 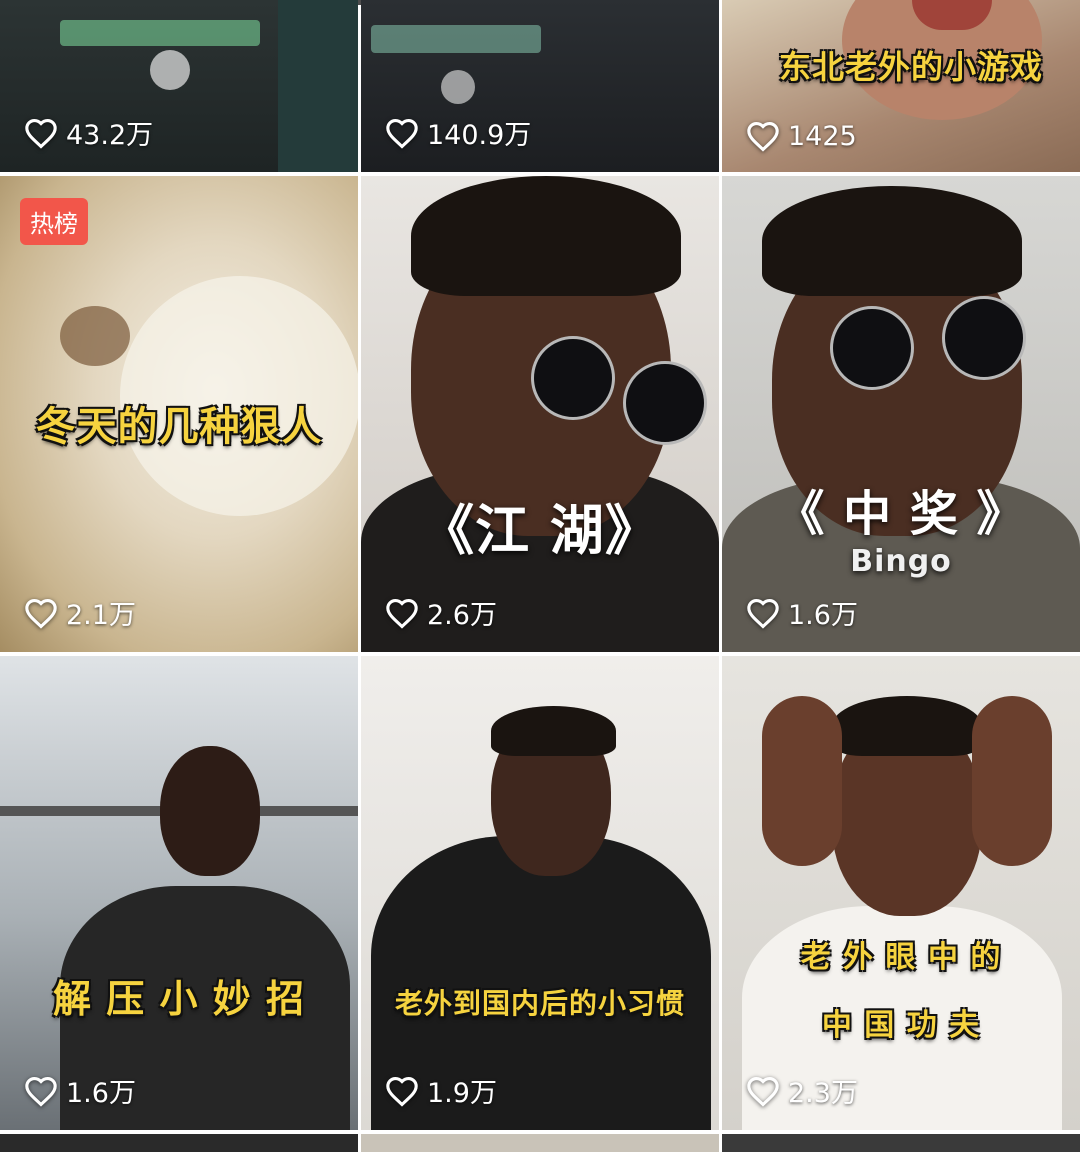 I want to click on video-tile-8: 老外到国内后的小习惯 1.9万, so click(x=540, y=893).